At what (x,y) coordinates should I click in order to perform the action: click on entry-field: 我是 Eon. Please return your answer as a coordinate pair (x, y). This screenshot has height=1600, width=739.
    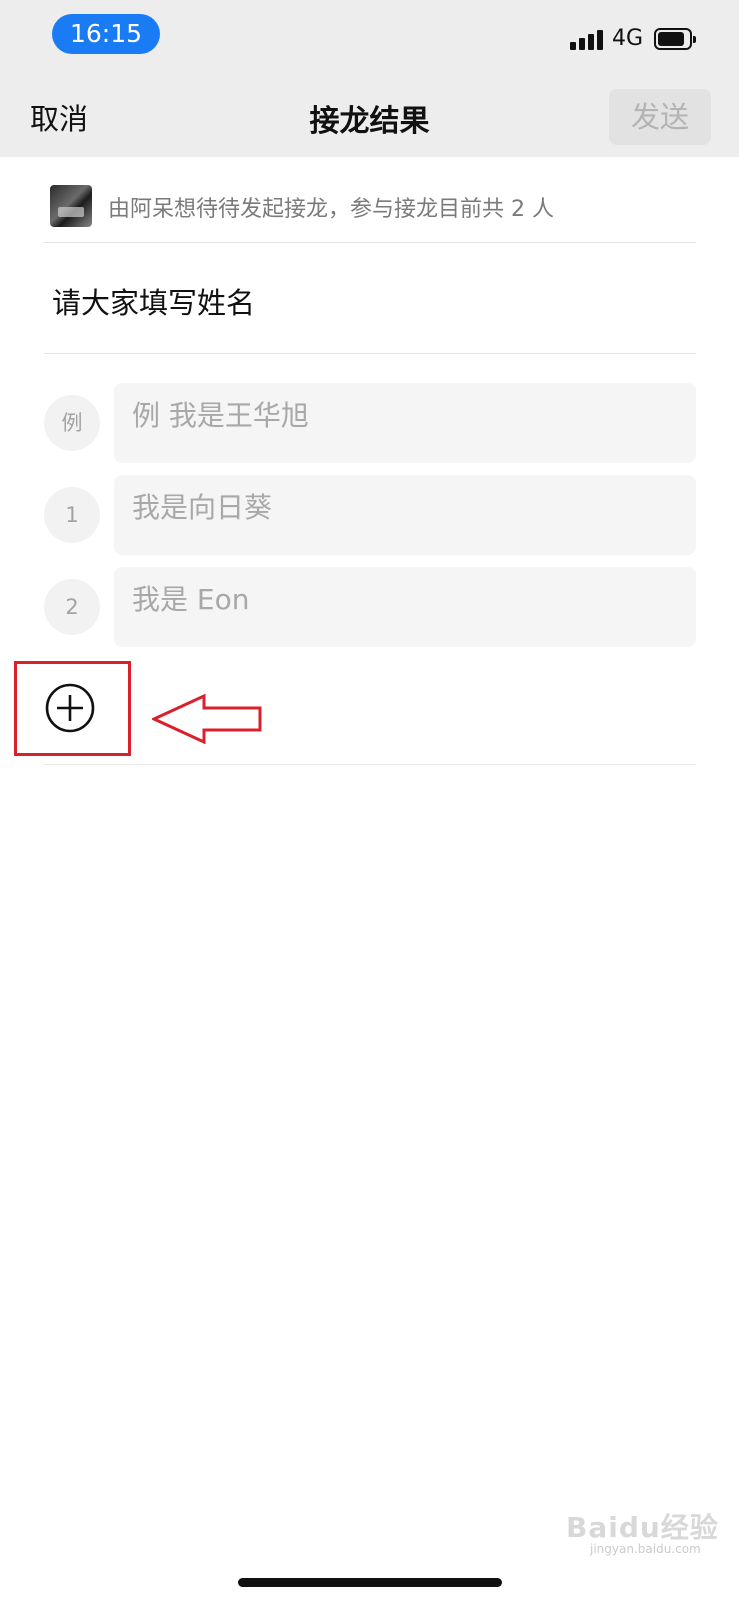
    Looking at the image, I should click on (405, 607).